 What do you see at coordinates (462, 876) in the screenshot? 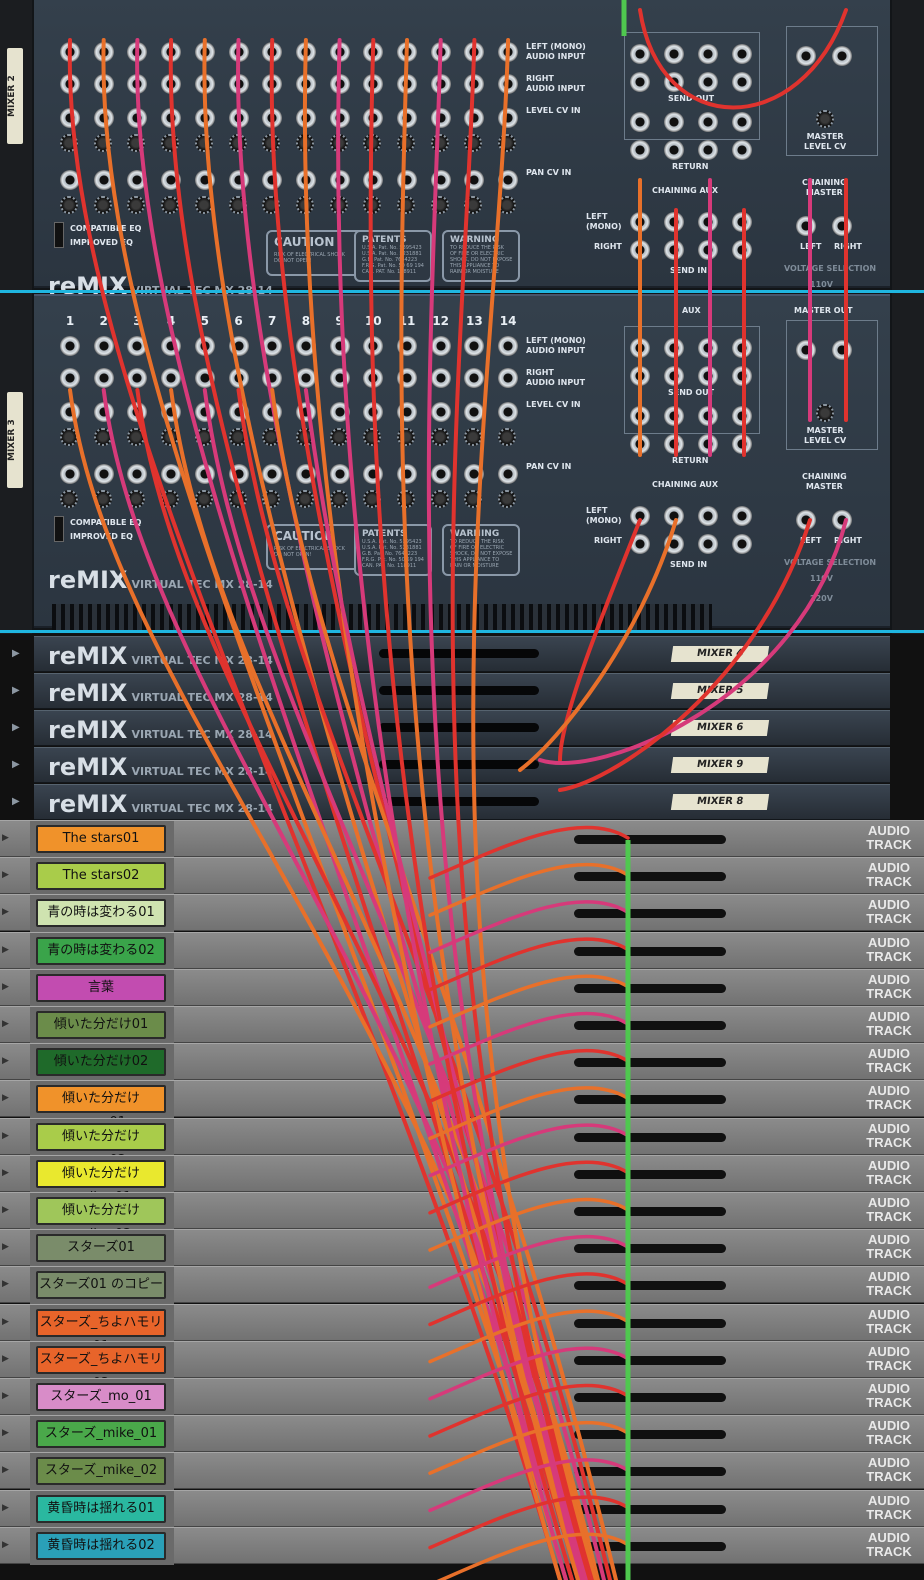
I see `audio-track-row: ▶ The stars02 AUDIO TRACK` at bounding box center [462, 876].